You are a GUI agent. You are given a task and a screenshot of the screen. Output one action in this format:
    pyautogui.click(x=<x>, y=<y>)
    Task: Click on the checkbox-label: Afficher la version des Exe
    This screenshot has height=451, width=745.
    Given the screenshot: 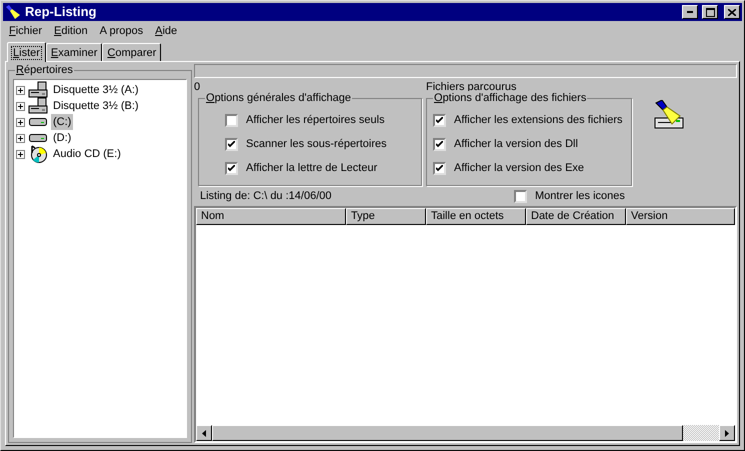 What is the action you would take?
    pyautogui.click(x=519, y=168)
    